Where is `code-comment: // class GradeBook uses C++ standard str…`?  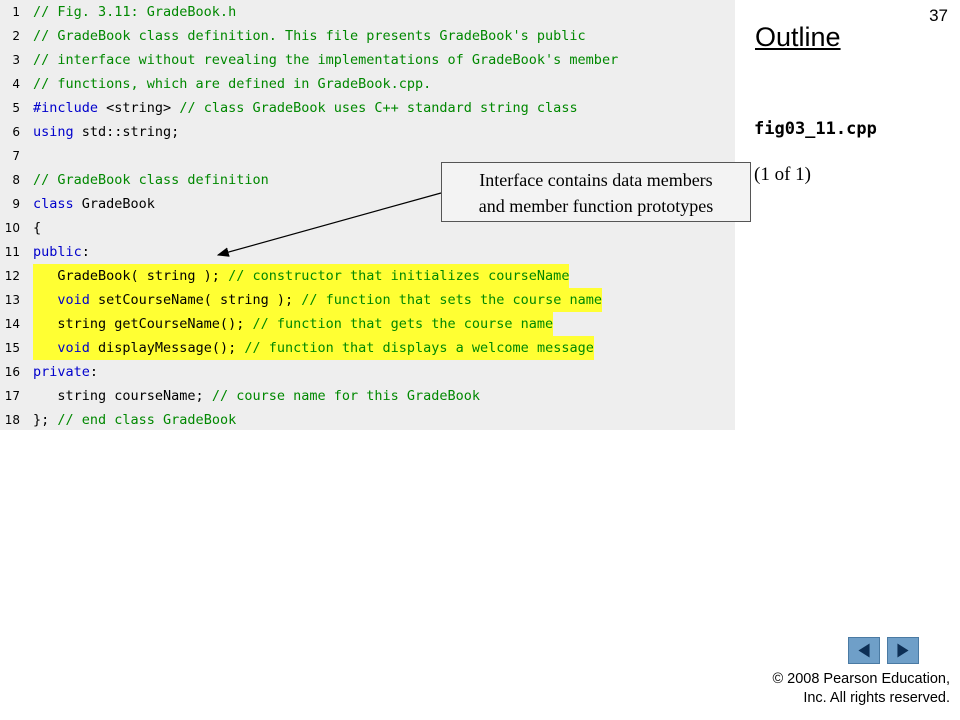
code-comment: // class GradeBook uses C++ standard str… is located at coordinates (378, 108).